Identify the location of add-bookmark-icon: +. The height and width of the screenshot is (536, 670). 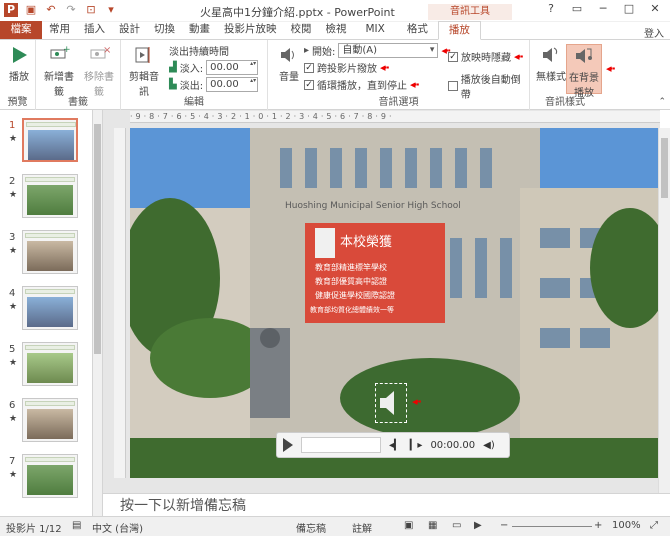
(60, 52).